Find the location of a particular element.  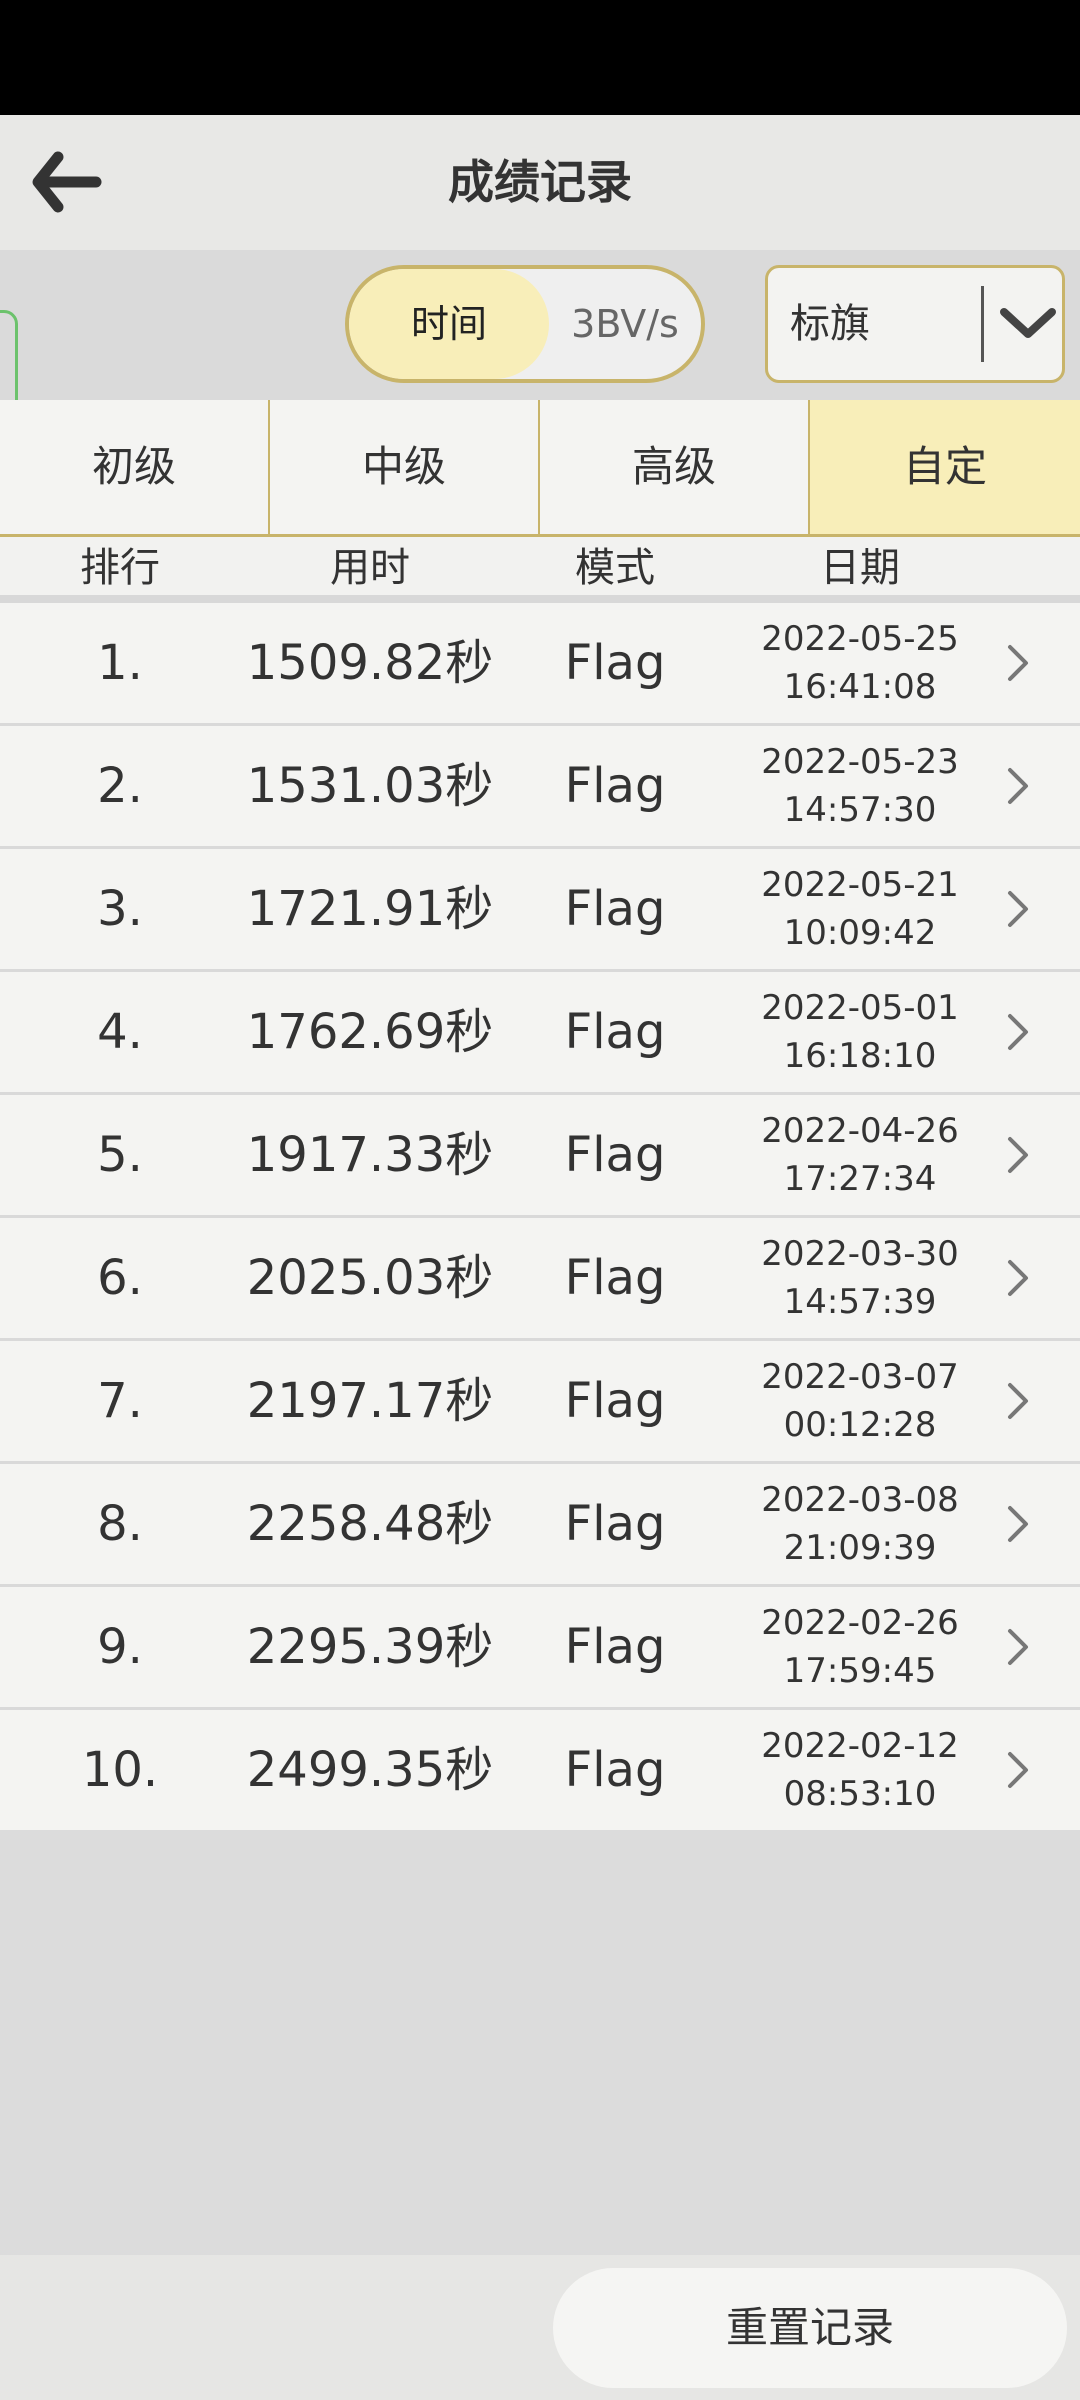

date-text: 2022-02-12 is located at coordinates (860, 1746).